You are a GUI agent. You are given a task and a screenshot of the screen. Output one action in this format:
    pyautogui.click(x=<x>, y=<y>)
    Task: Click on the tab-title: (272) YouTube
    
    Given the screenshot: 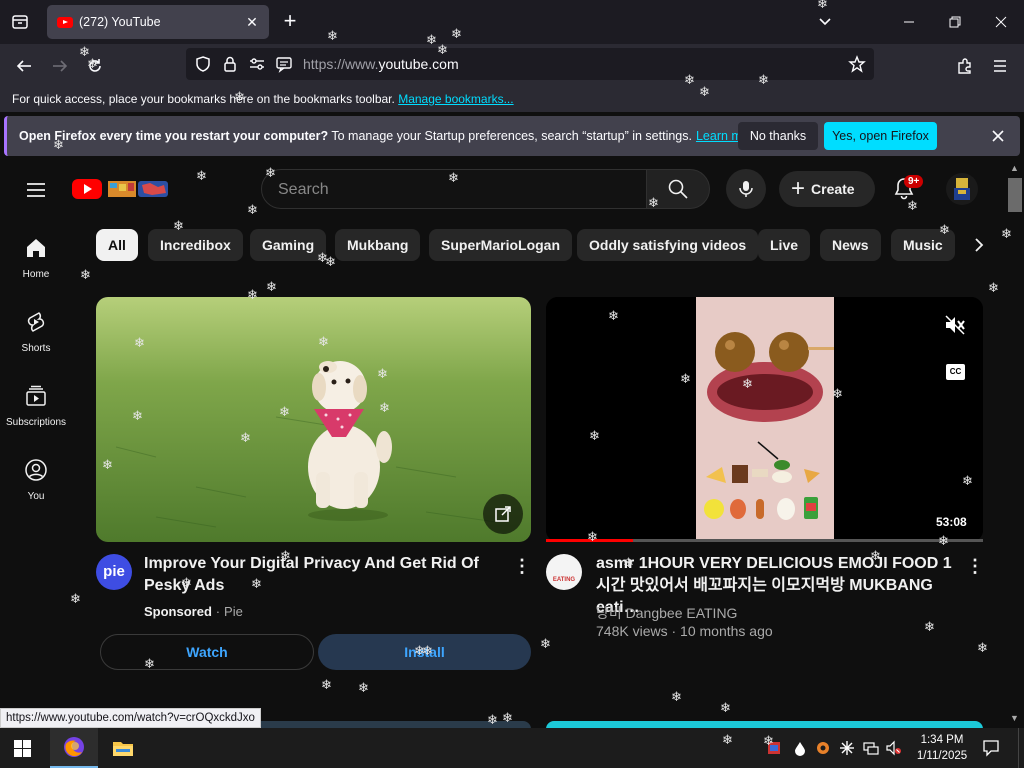 What is the action you would take?
    pyautogui.click(x=120, y=22)
    